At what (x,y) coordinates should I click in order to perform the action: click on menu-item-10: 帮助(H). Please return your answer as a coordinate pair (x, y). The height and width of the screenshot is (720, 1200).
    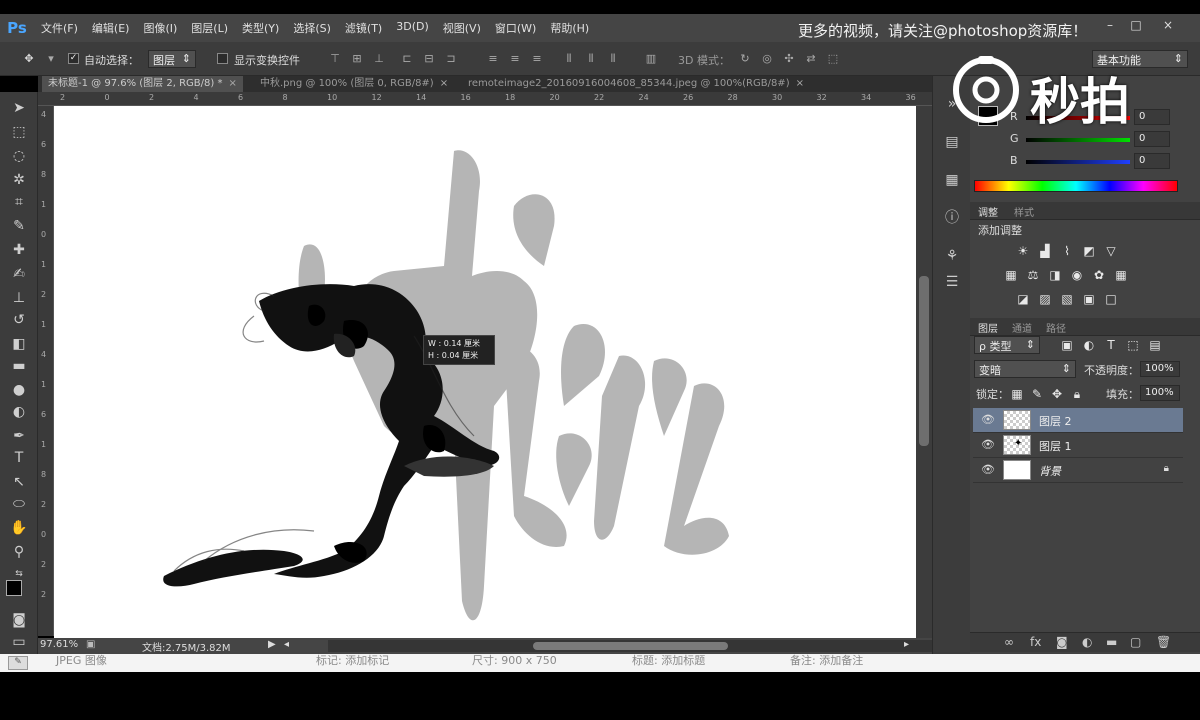
    Looking at the image, I should click on (569, 28).